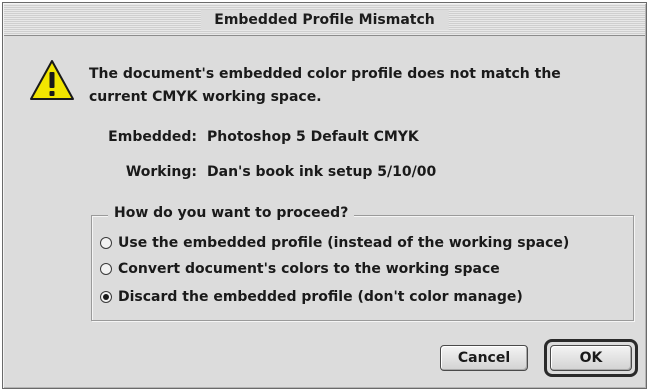  Describe the element at coordinates (152, 137) in the screenshot. I see `embedded-label: Embedded:` at that location.